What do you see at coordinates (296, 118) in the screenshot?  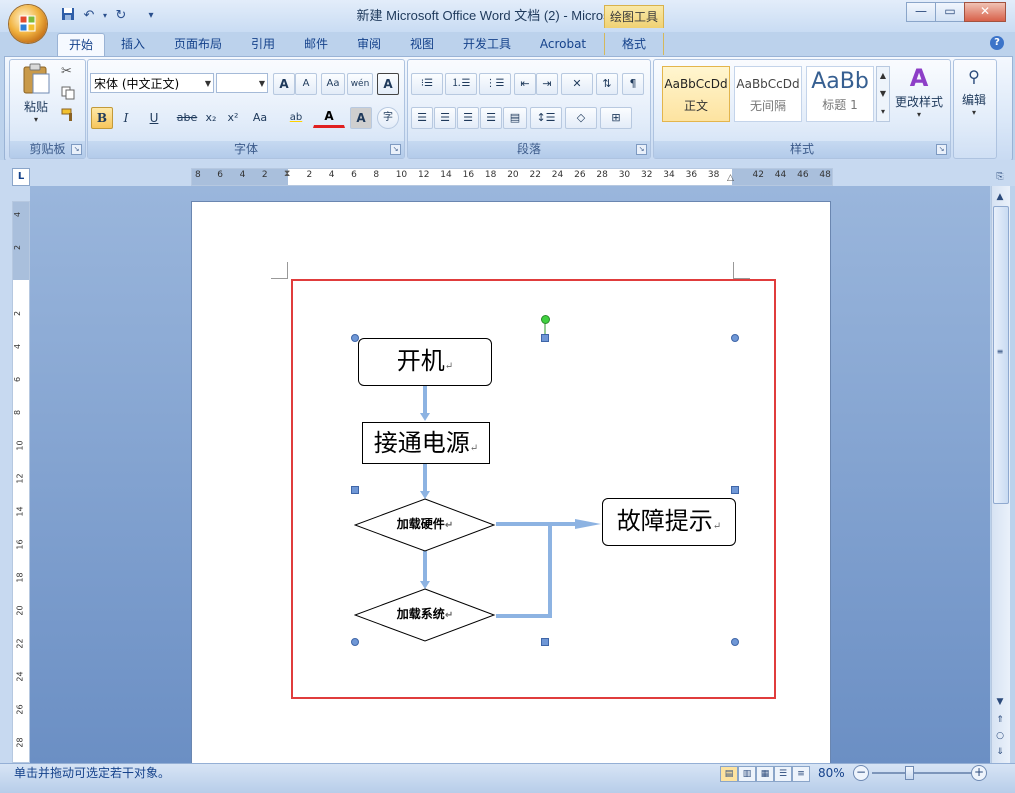 I see `highlight-button: ab` at bounding box center [296, 118].